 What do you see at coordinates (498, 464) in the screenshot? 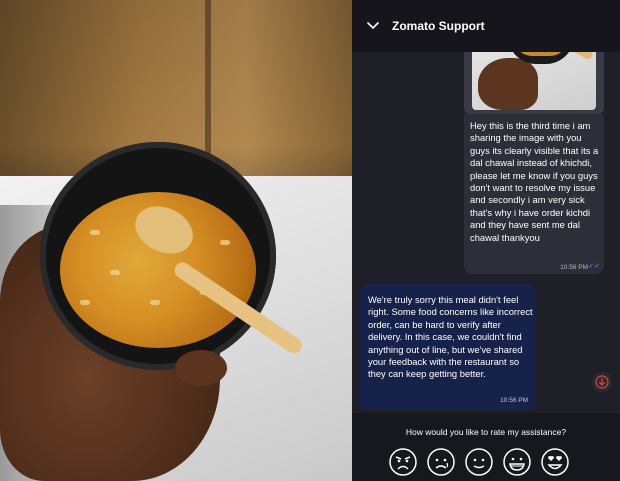
I see `rating-faces` at bounding box center [498, 464].